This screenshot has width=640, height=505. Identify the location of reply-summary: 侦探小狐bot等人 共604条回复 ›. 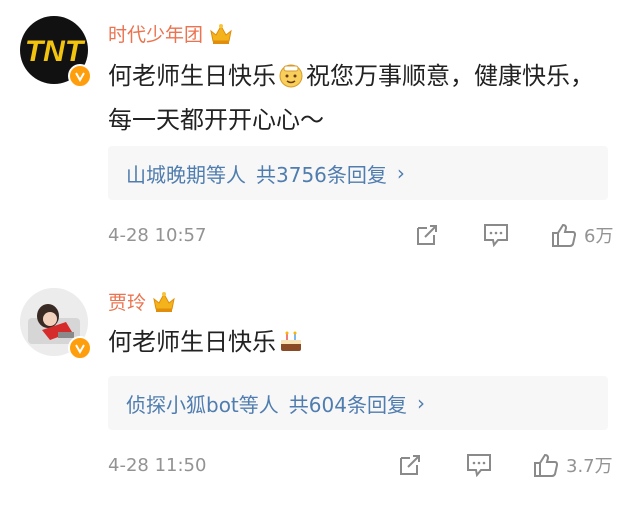
(358, 403).